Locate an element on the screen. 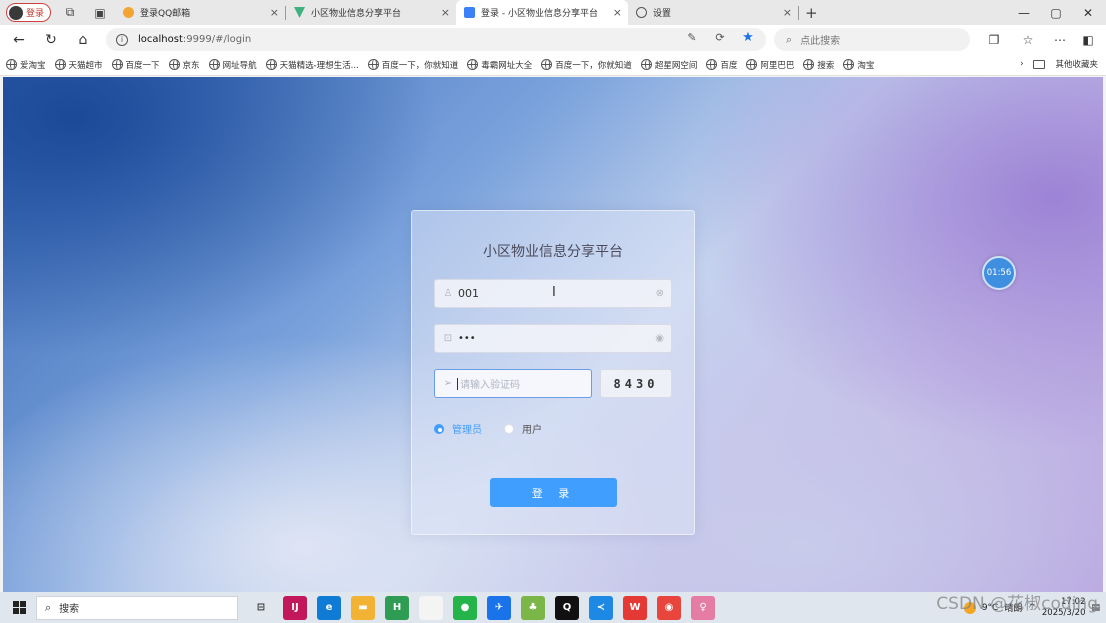 This screenshot has height=623, width=1106. bookmark-item: 爱淘宝 is located at coordinates (26, 65).